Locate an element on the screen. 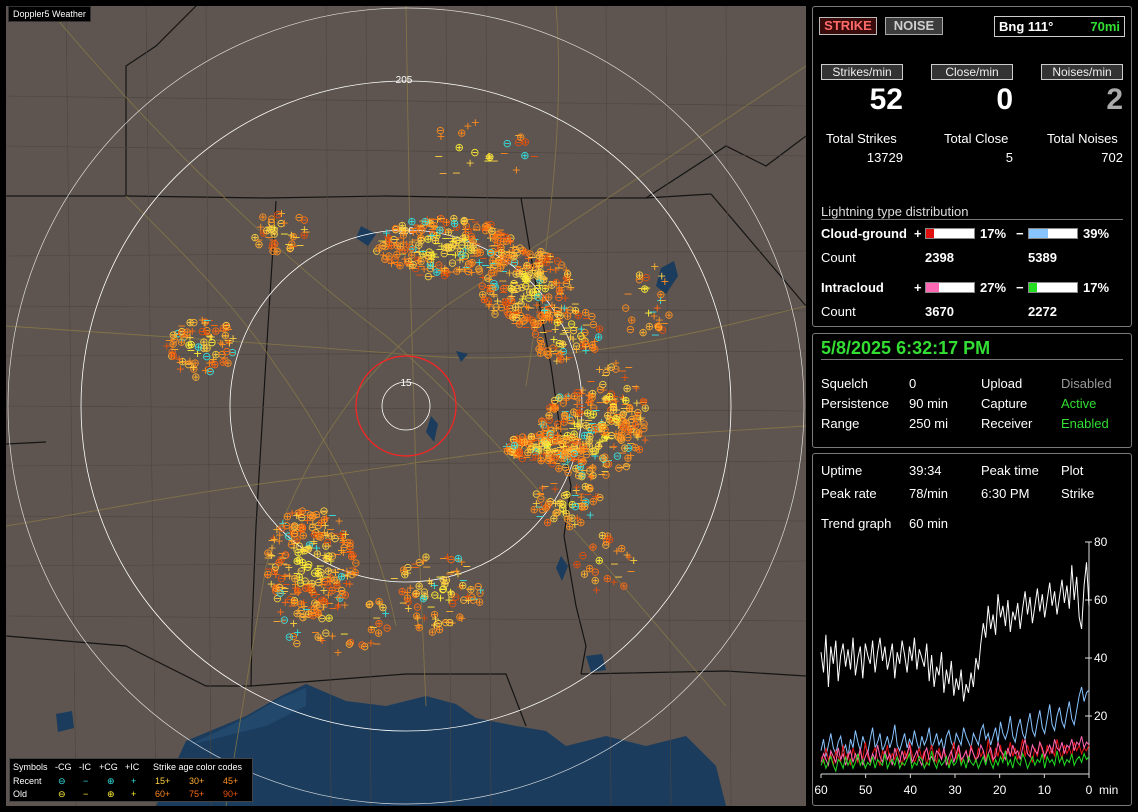 The image size is (1138, 812). legend-code-45: 45+ is located at coordinates (231, 781).